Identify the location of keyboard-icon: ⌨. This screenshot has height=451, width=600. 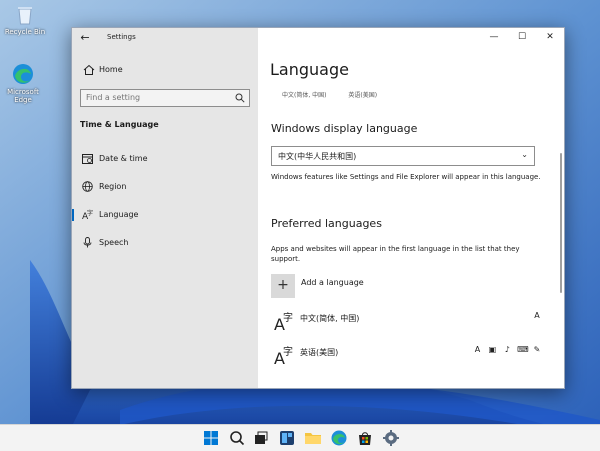
(523, 349).